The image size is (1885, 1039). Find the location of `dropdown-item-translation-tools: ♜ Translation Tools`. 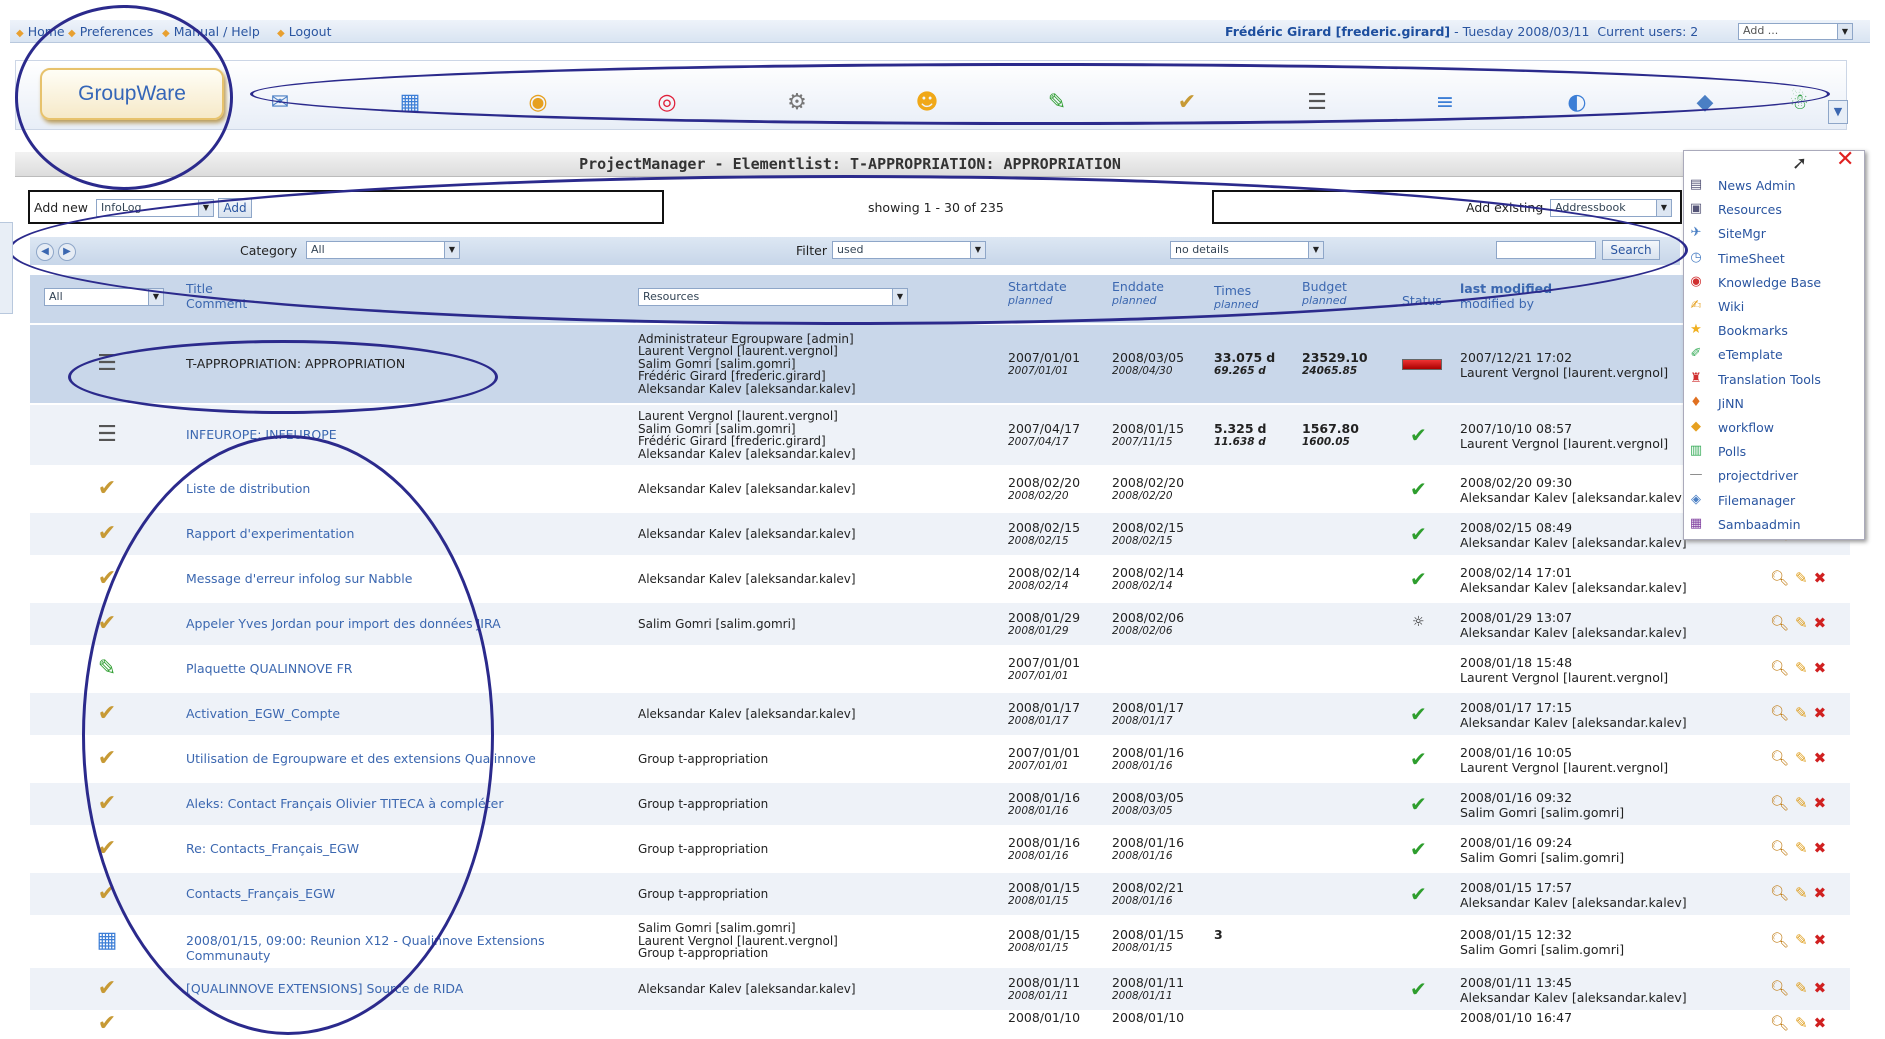

dropdown-item-translation-tools: ♜ Translation Tools is located at coordinates (1773, 380).